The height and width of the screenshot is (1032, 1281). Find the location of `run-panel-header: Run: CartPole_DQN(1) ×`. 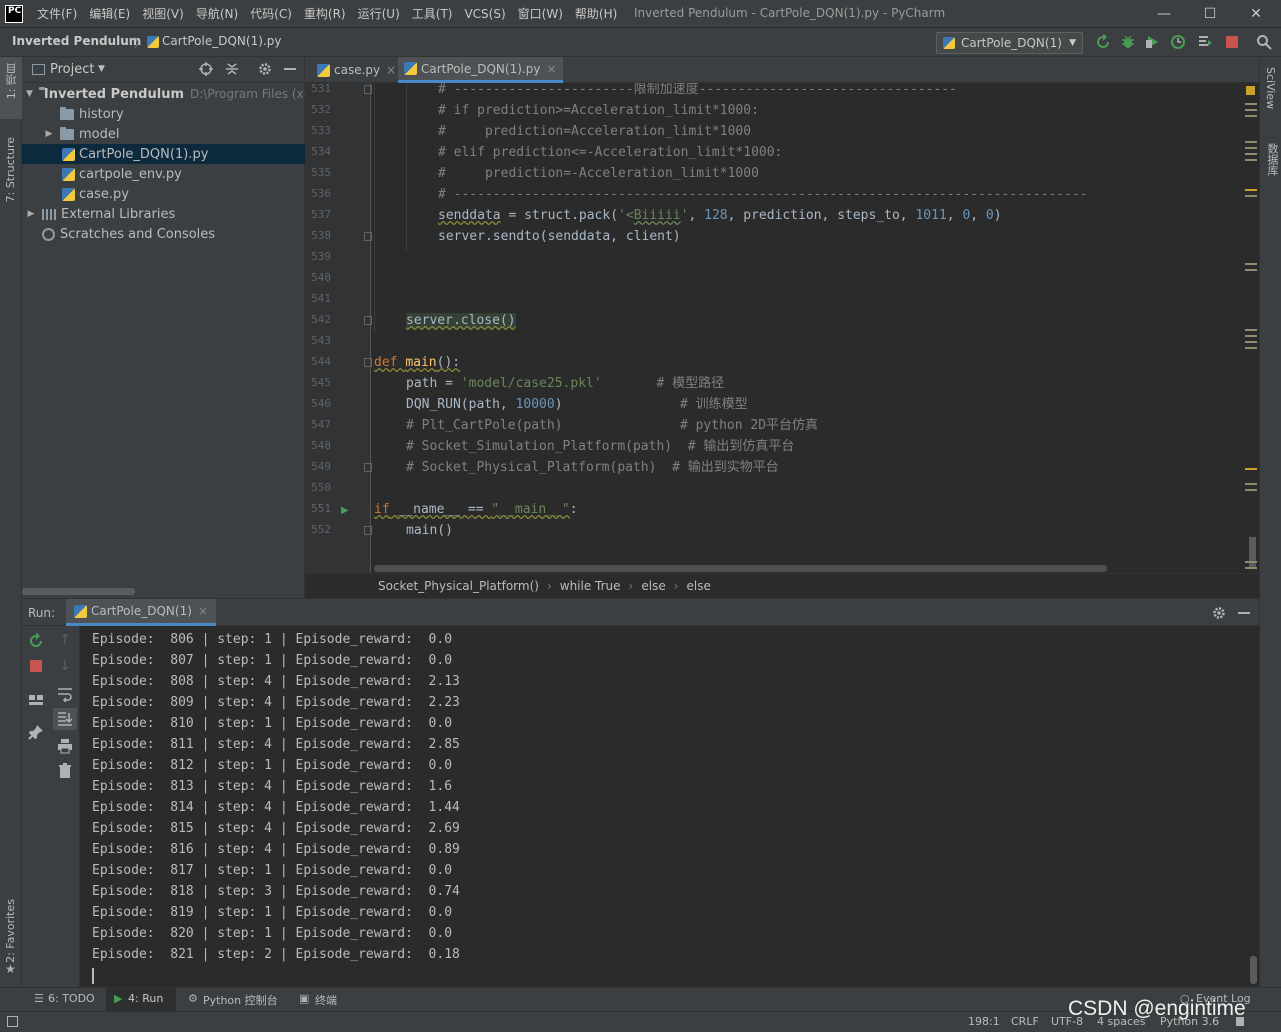

run-panel-header: Run: CartPole_DQN(1) × is located at coordinates (640, 612).